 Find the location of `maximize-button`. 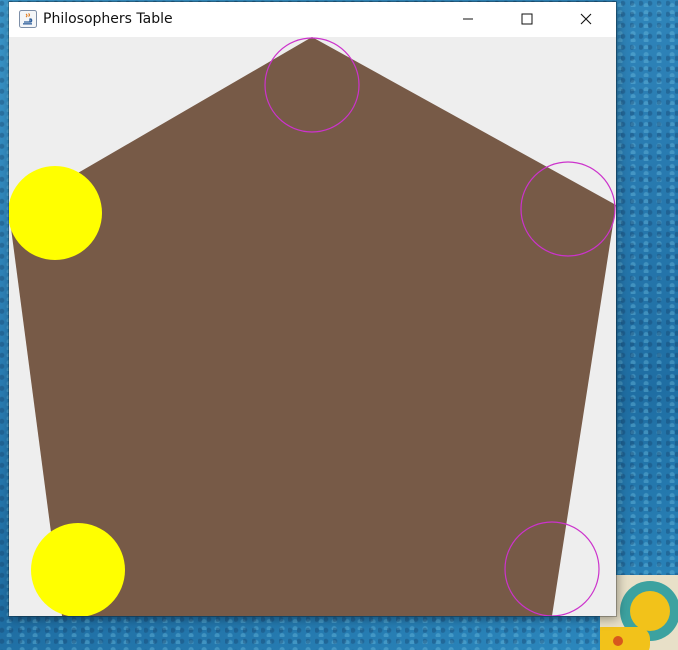

maximize-button is located at coordinates (527, 19).